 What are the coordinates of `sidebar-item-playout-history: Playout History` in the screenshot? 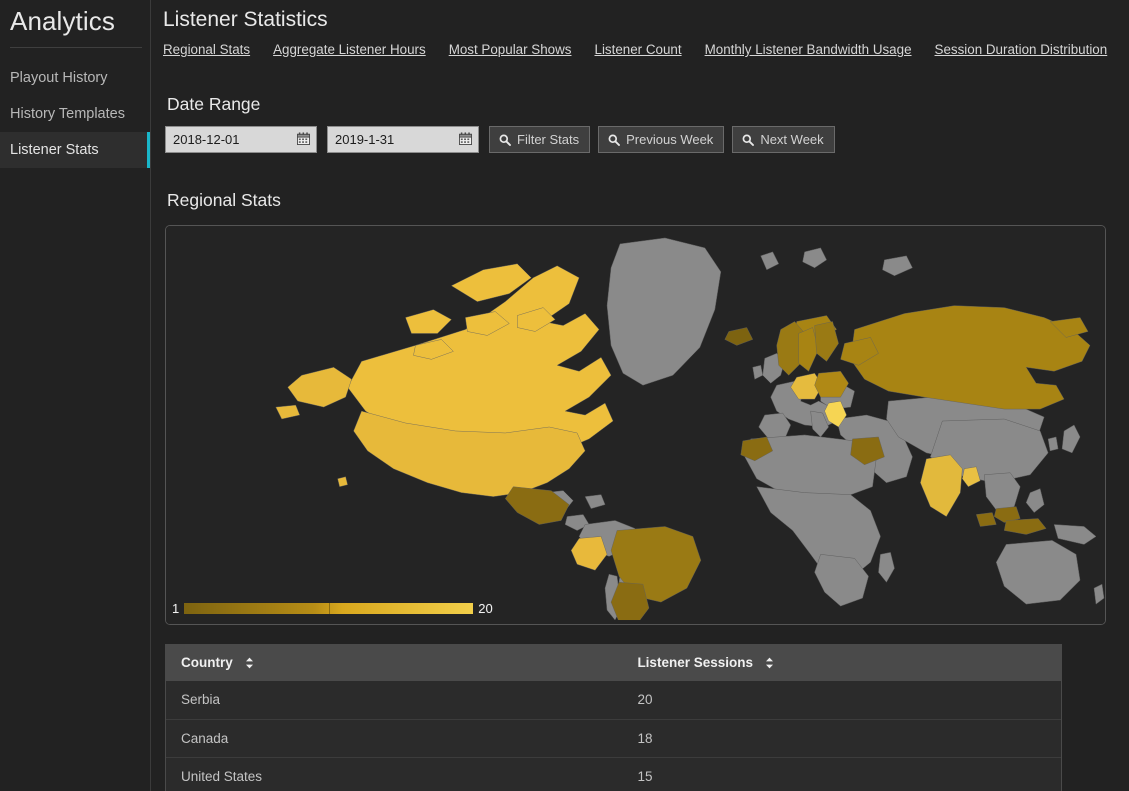 It's located at (75, 78).